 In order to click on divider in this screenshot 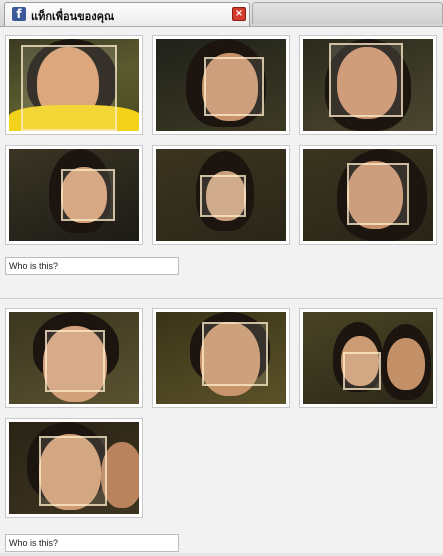, I will do `click(221, 298)`.